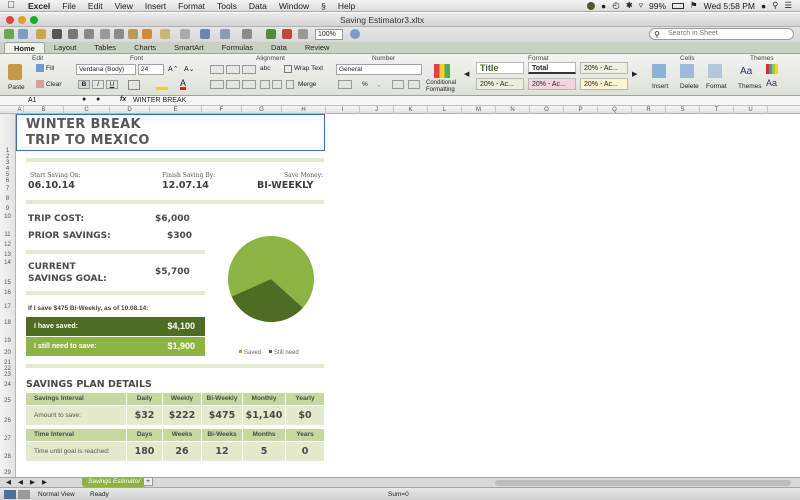  What do you see at coordinates (54, 84) in the screenshot?
I see `clear-button: Clear` at bounding box center [54, 84].